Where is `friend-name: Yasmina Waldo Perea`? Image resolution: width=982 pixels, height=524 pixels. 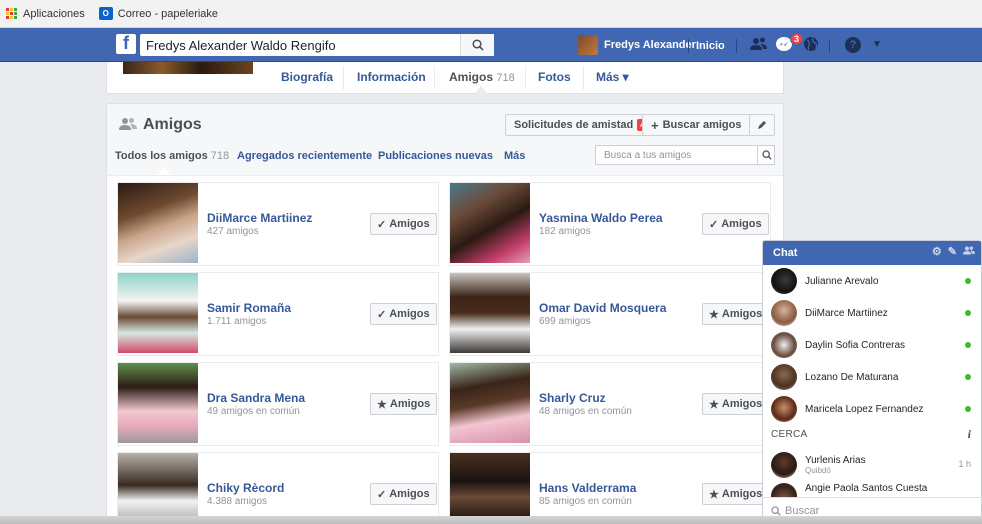 friend-name: Yasmina Waldo Perea is located at coordinates (601, 218).